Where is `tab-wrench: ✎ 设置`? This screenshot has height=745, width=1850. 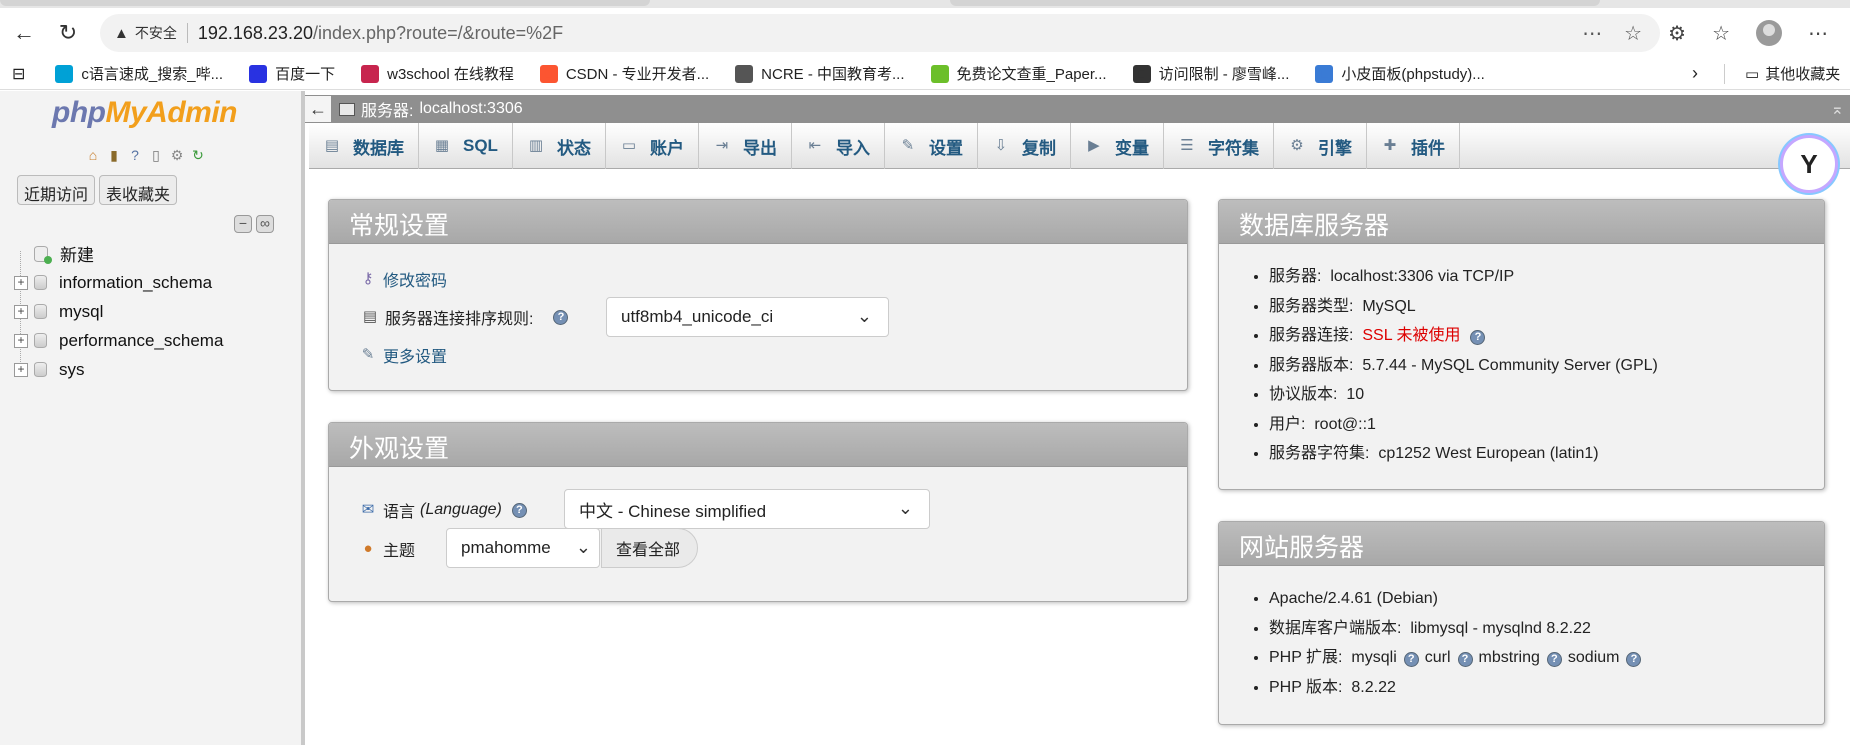
tab-wrench: ✎ 设置 is located at coordinates (931, 146).